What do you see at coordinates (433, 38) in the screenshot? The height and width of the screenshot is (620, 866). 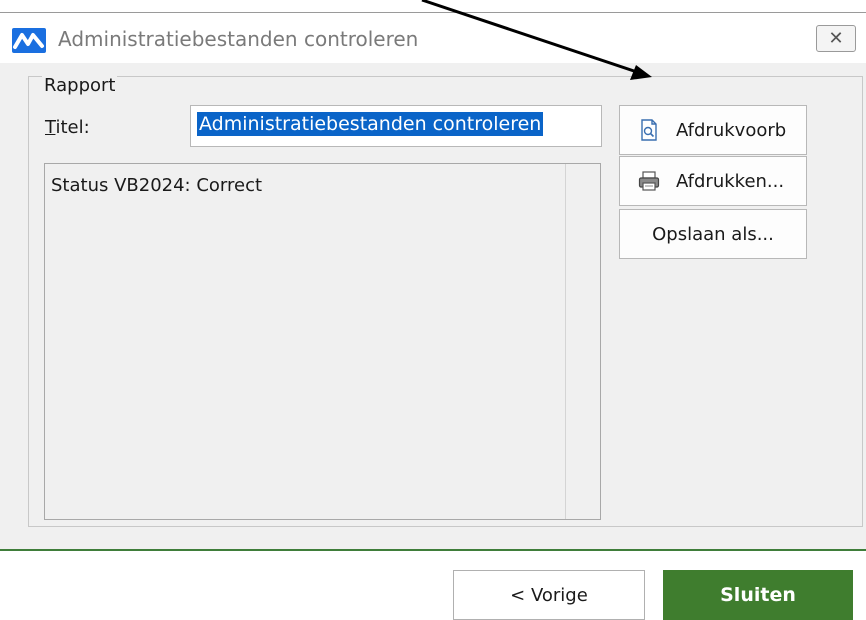 I see `title-bar: Administratiebestanden controleren ✕` at bounding box center [433, 38].